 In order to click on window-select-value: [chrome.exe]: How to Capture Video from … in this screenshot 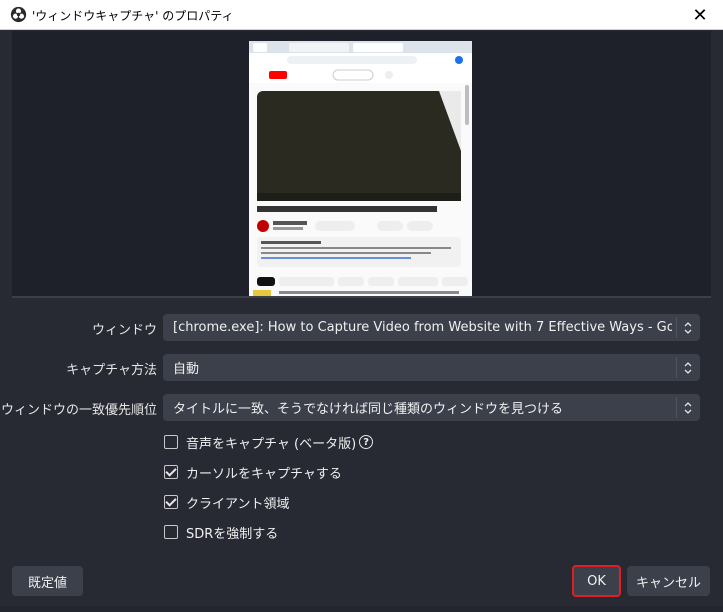, I will do `click(422, 327)`.